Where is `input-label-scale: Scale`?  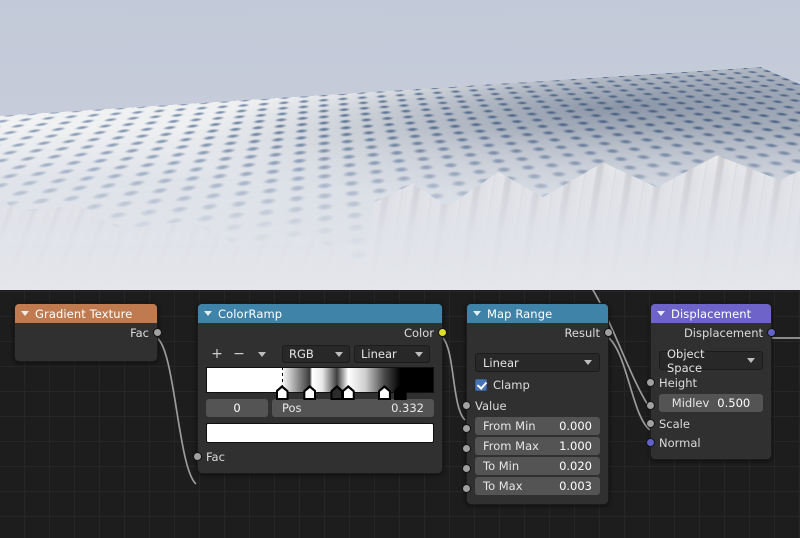 input-label-scale: Scale is located at coordinates (674, 423).